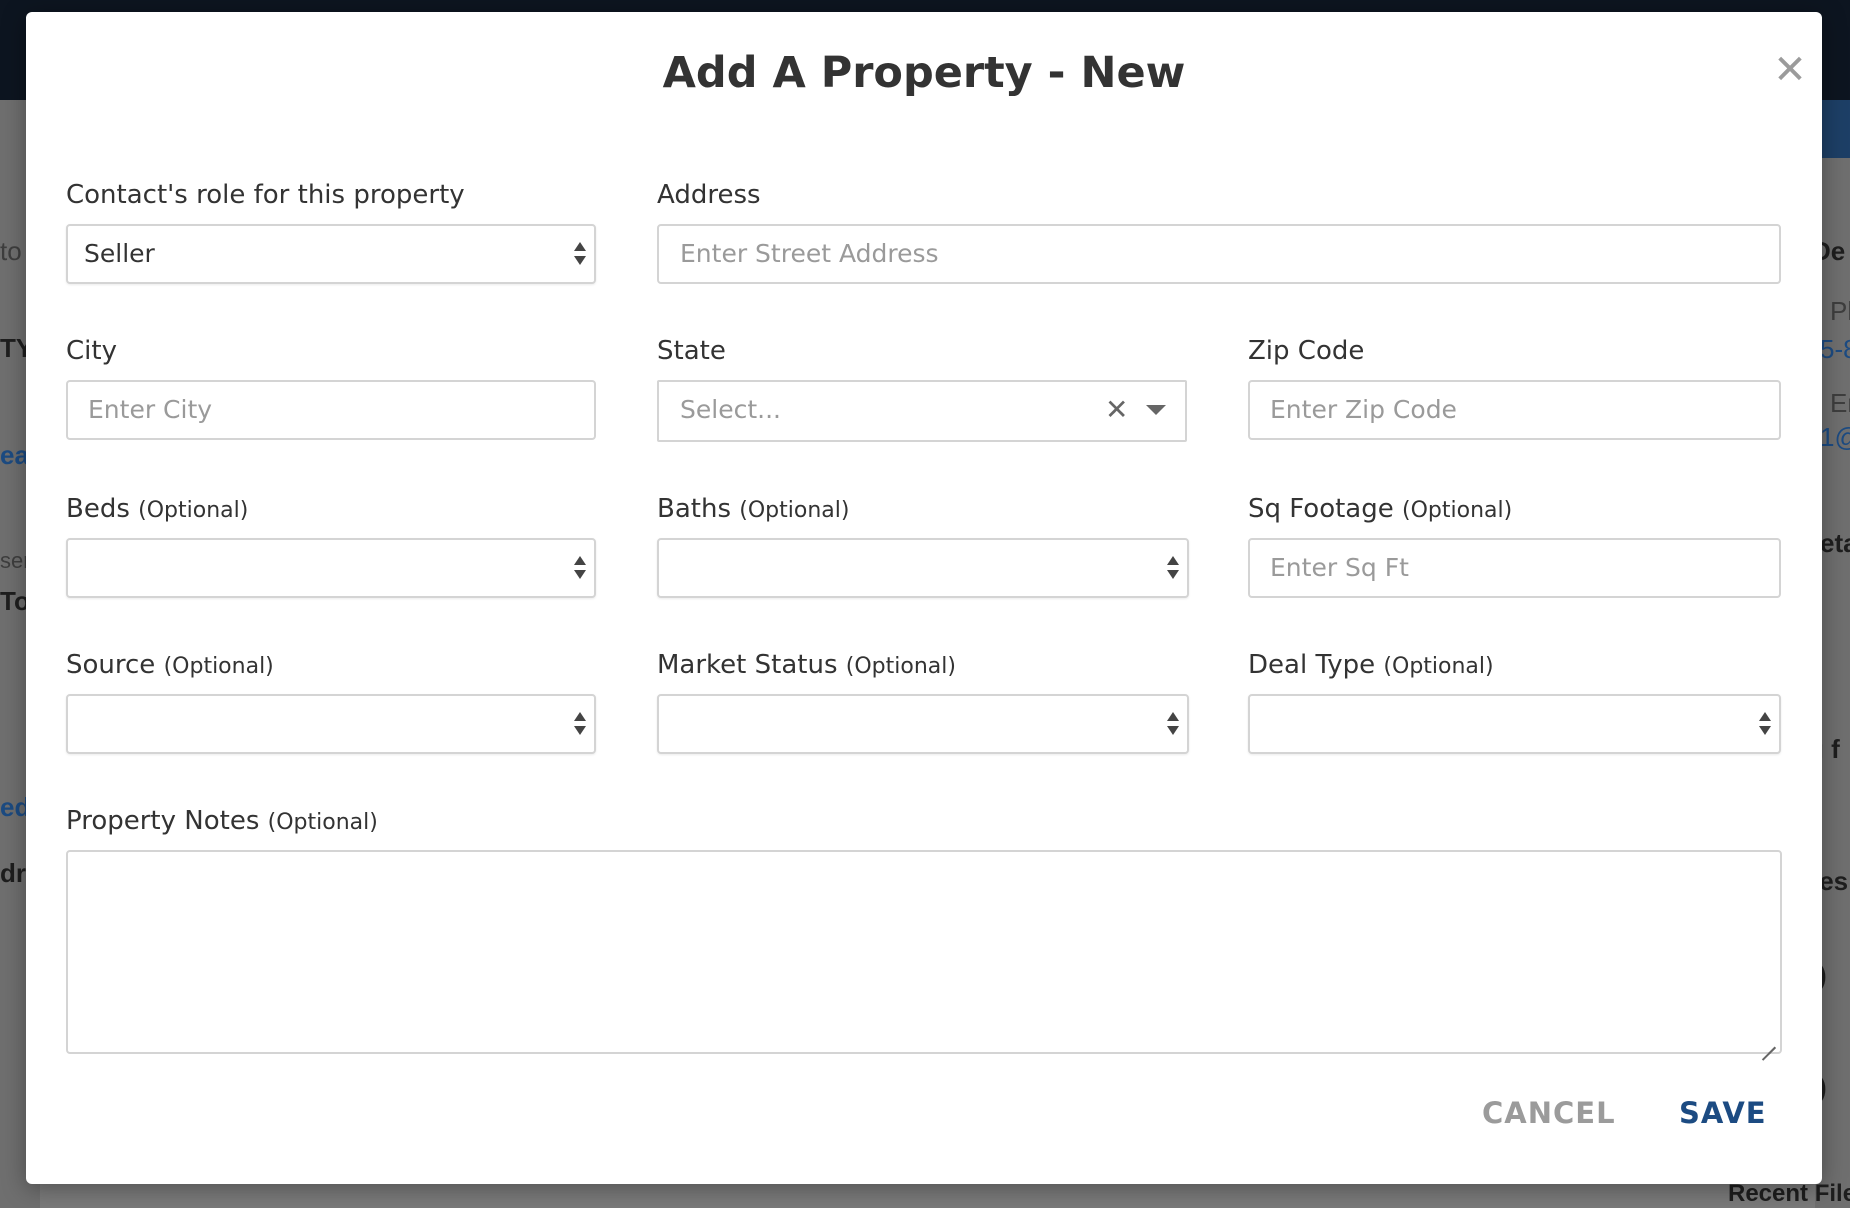  I want to click on baths-optional-text: (Optional), so click(794, 510).